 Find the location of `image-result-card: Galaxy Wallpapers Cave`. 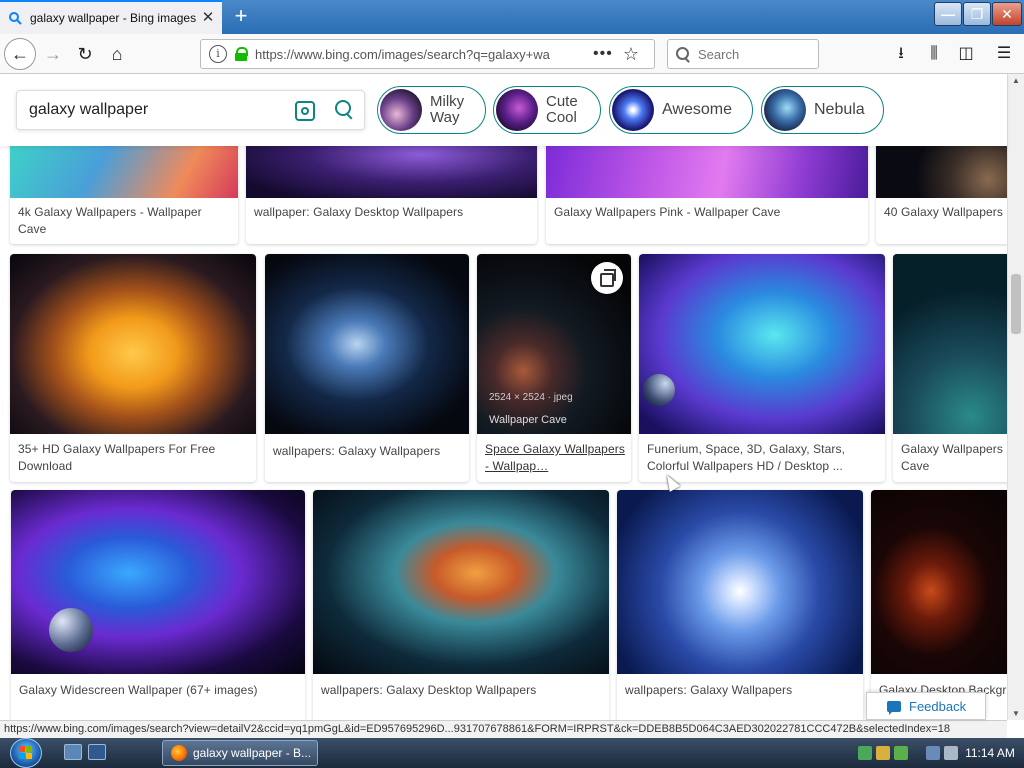

image-result-card: Galaxy Wallpapers Cave is located at coordinates (950, 368).